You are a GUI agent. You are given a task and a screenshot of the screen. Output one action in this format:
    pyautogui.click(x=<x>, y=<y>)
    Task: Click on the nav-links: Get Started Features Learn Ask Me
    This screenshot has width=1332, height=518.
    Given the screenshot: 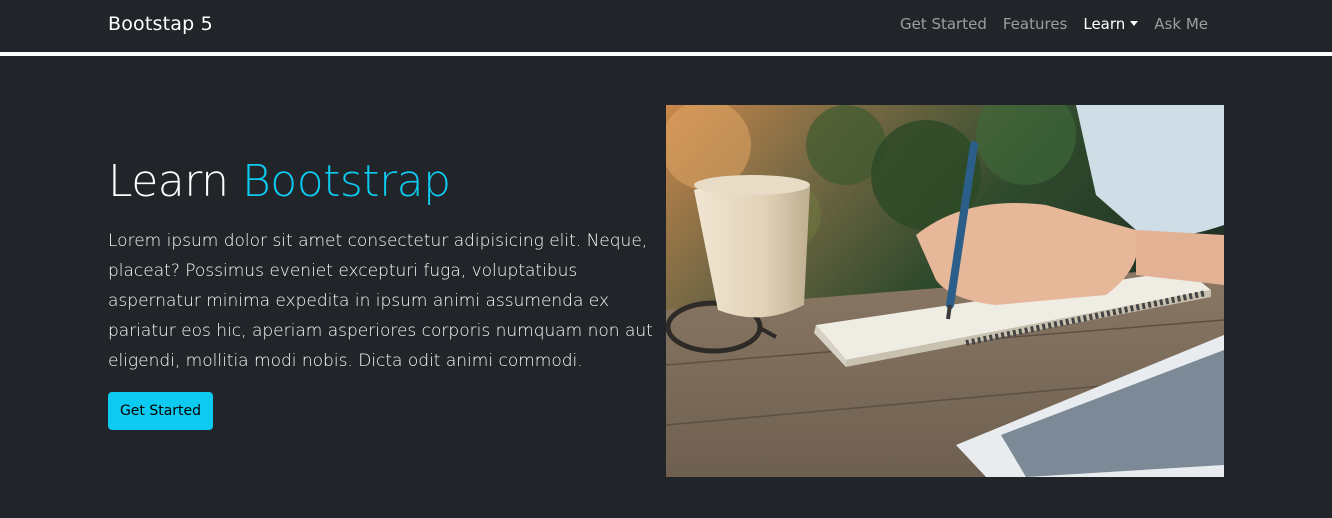 What is the action you would take?
    pyautogui.click(x=1054, y=24)
    